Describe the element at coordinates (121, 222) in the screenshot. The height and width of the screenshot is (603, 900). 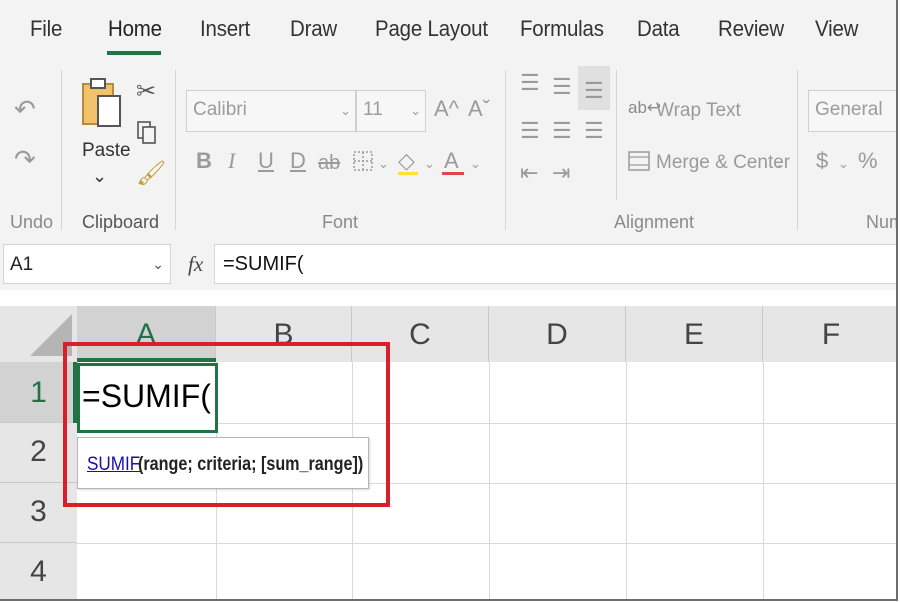
I see `group-label-clipboard: Clipboard` at that location.